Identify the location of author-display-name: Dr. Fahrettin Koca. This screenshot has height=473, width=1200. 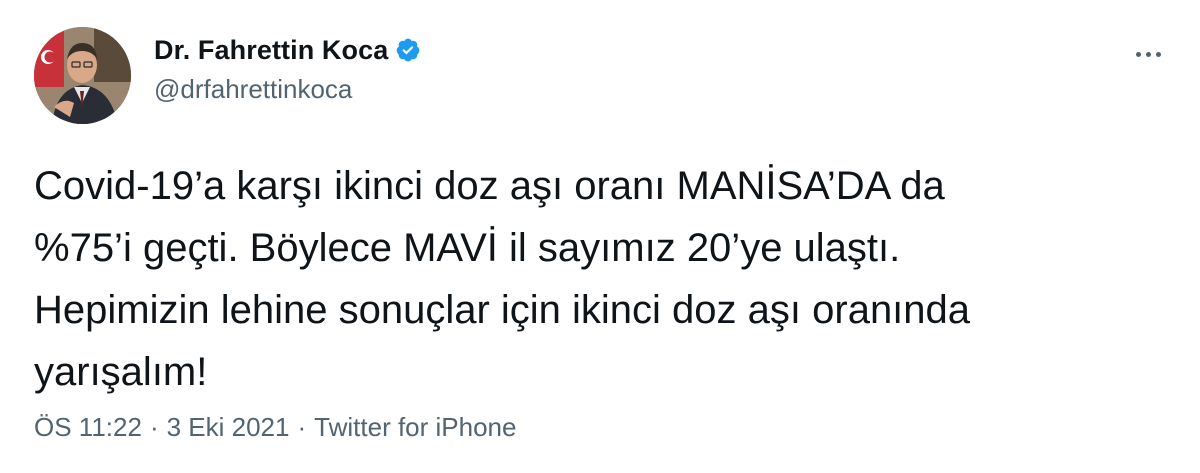
(271, 50).